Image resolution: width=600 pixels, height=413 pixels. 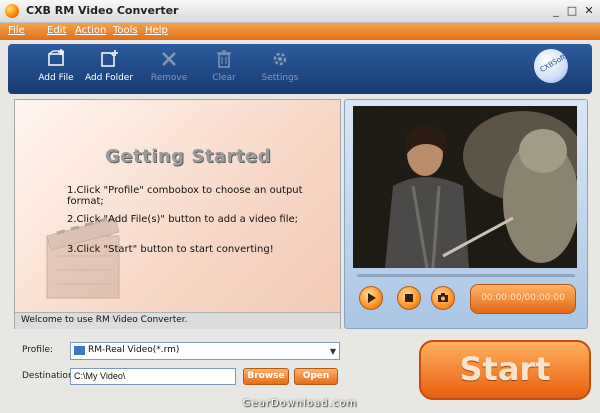 What do you see at coordinates (266, 376) in the screenshot?
I see `browse-button: Browse` at bounding box center [266, 376].